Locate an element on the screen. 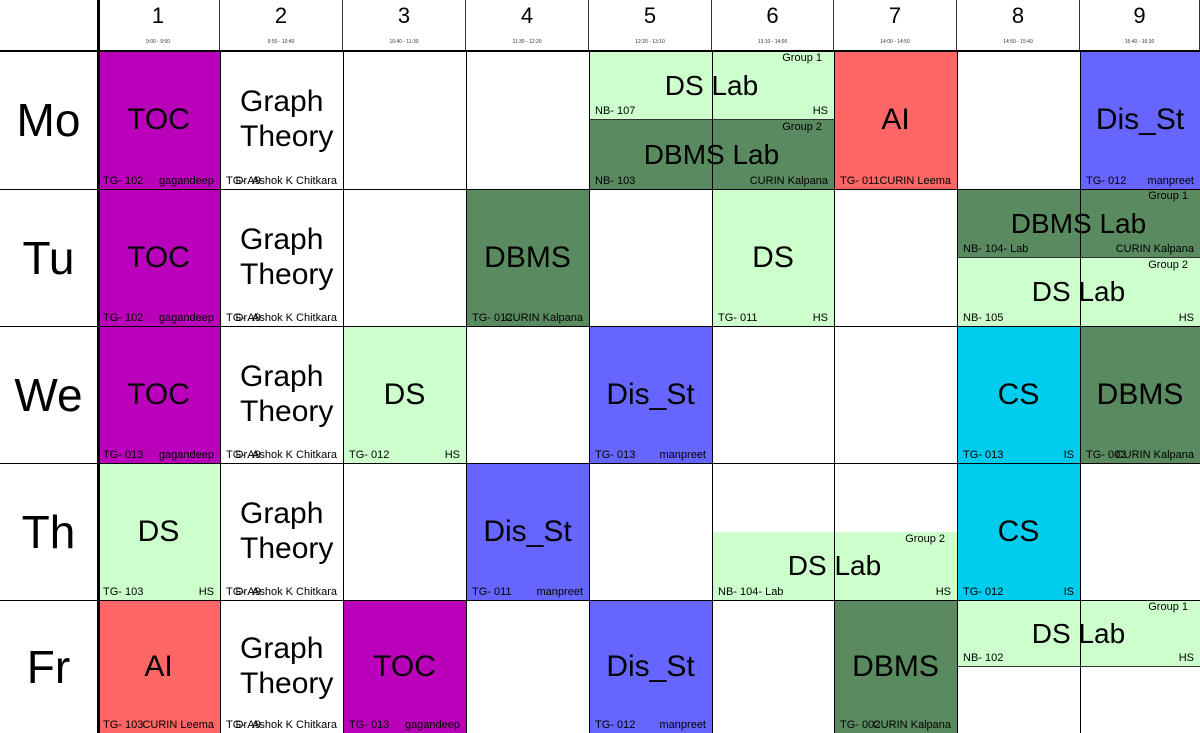 Image resolution: width=1200 pixels, height=733 pixels. class-block-ai: AI TG- 103 CURIN Leema is located at coordinates (158, 666).